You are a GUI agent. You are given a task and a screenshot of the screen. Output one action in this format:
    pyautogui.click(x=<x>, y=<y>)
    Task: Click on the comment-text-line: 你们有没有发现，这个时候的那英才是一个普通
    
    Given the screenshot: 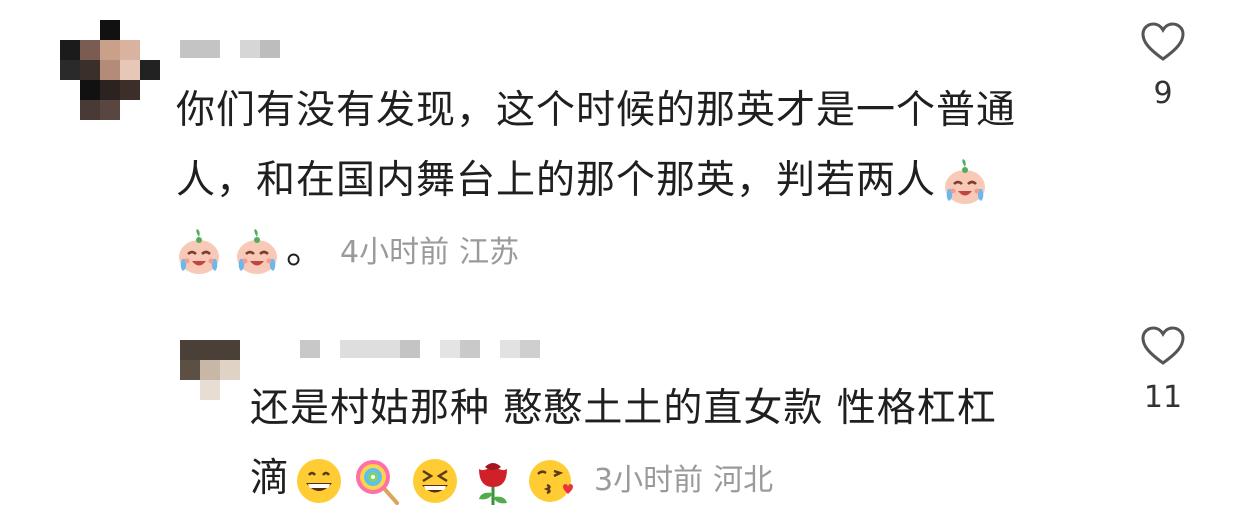 What is the action you would take?
    pyautogui.click(x=596, y=110)
    